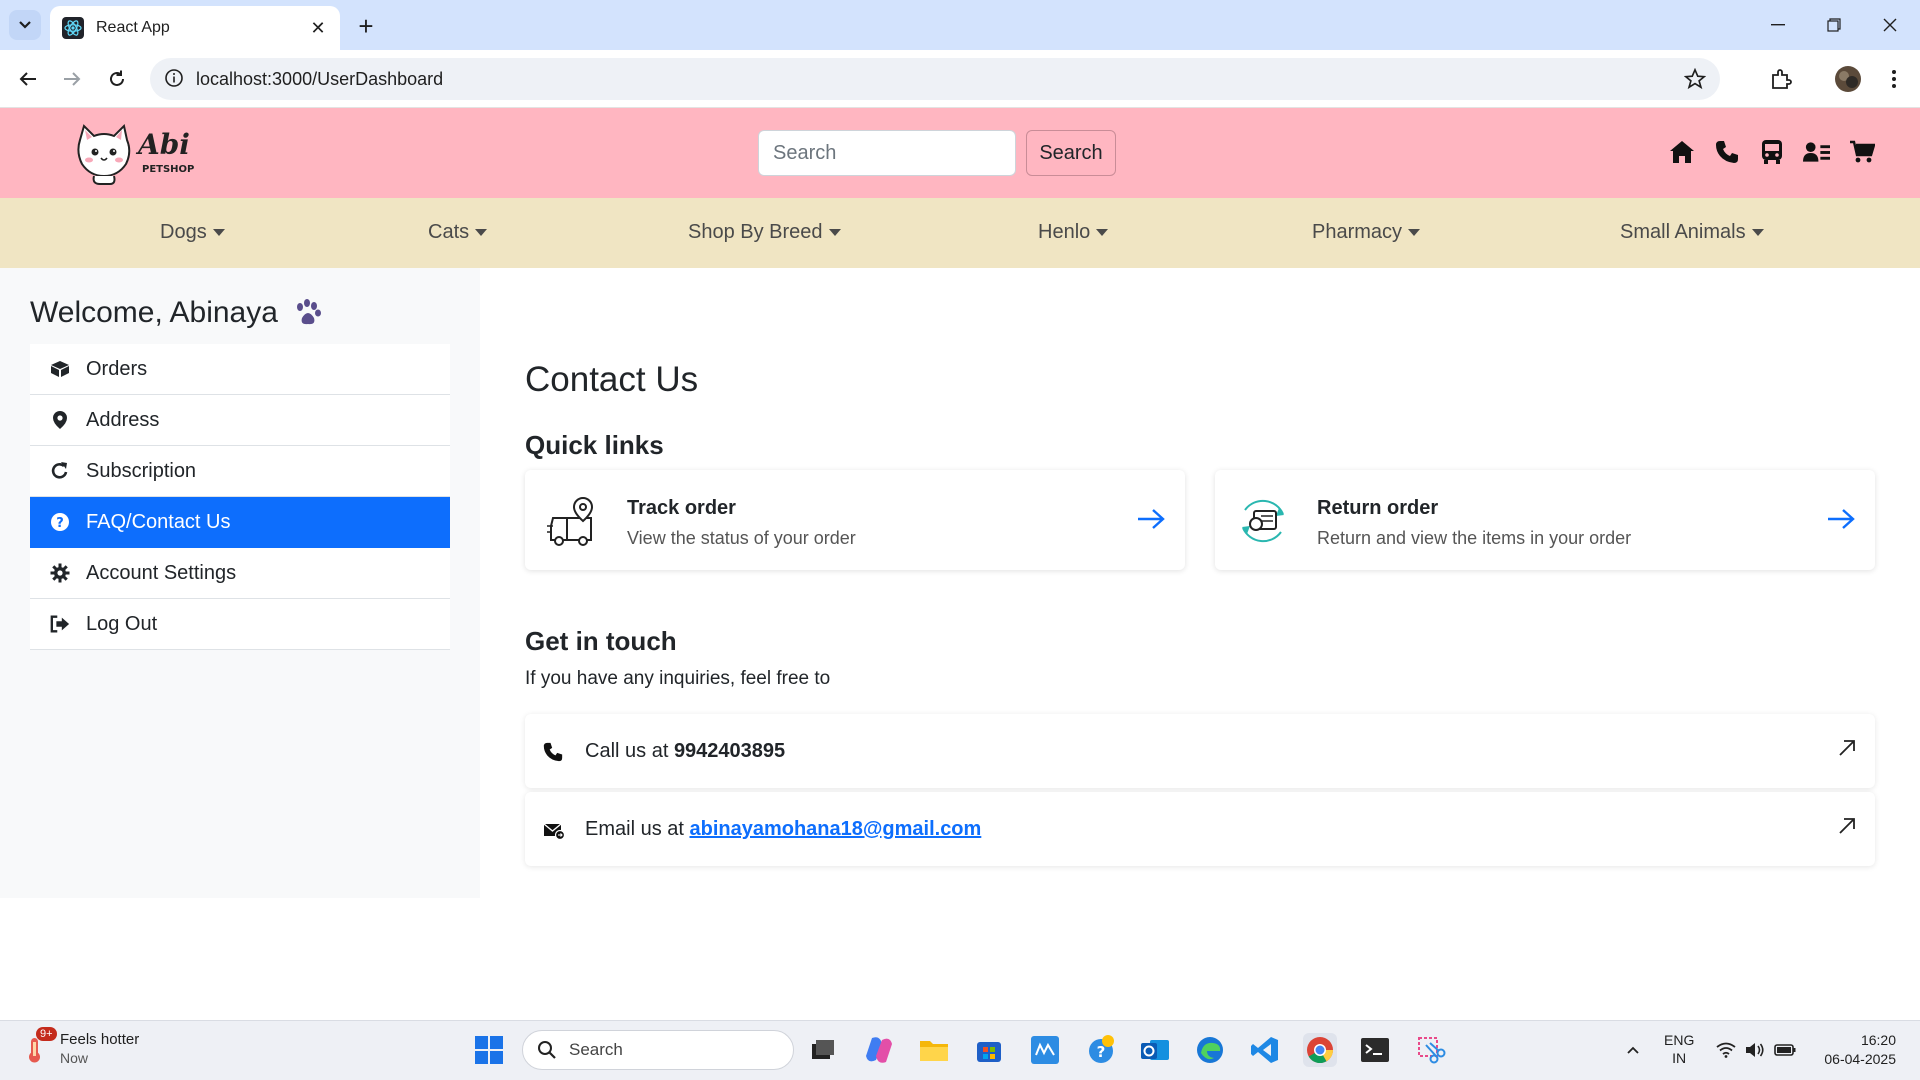 This screenshot has width=1920, height=1080. Describe the element at coordinates (934, 1050) in the screenshot. I see `file-explorer-button` at that location.